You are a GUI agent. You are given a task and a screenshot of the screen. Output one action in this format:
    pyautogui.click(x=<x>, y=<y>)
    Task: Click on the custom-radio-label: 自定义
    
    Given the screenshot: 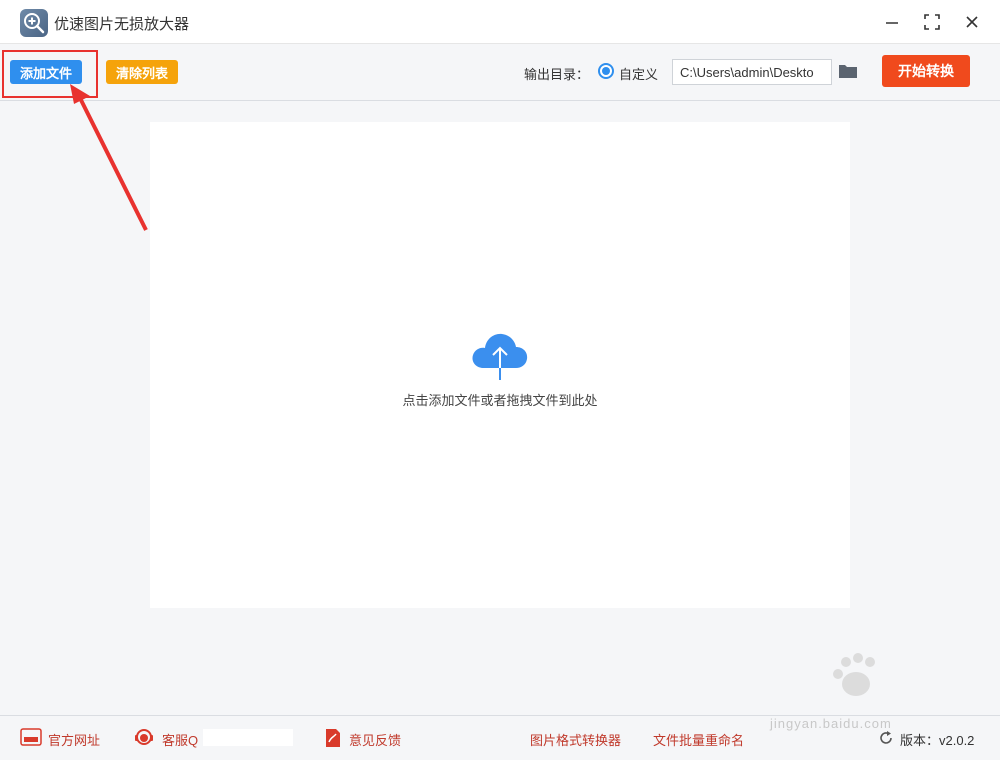 What is the action you would take?
    pyautogui.click(x=638, y=73)
    